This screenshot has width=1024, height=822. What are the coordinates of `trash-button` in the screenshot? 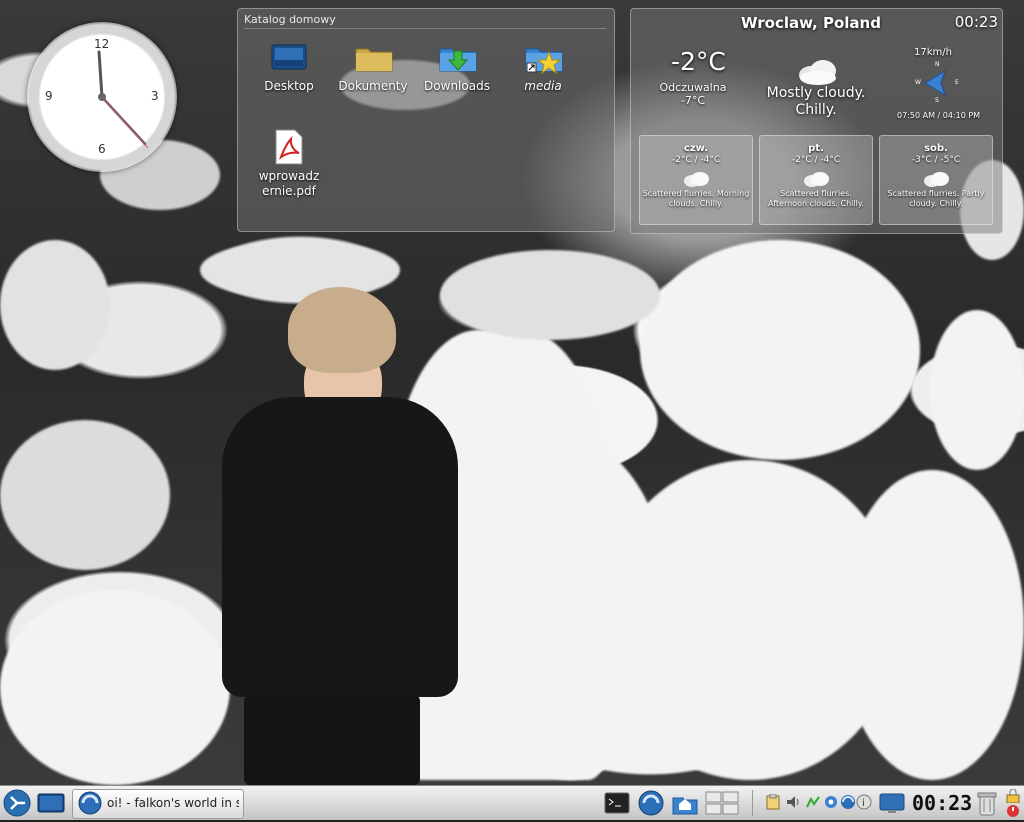 It's located at (987, 803).